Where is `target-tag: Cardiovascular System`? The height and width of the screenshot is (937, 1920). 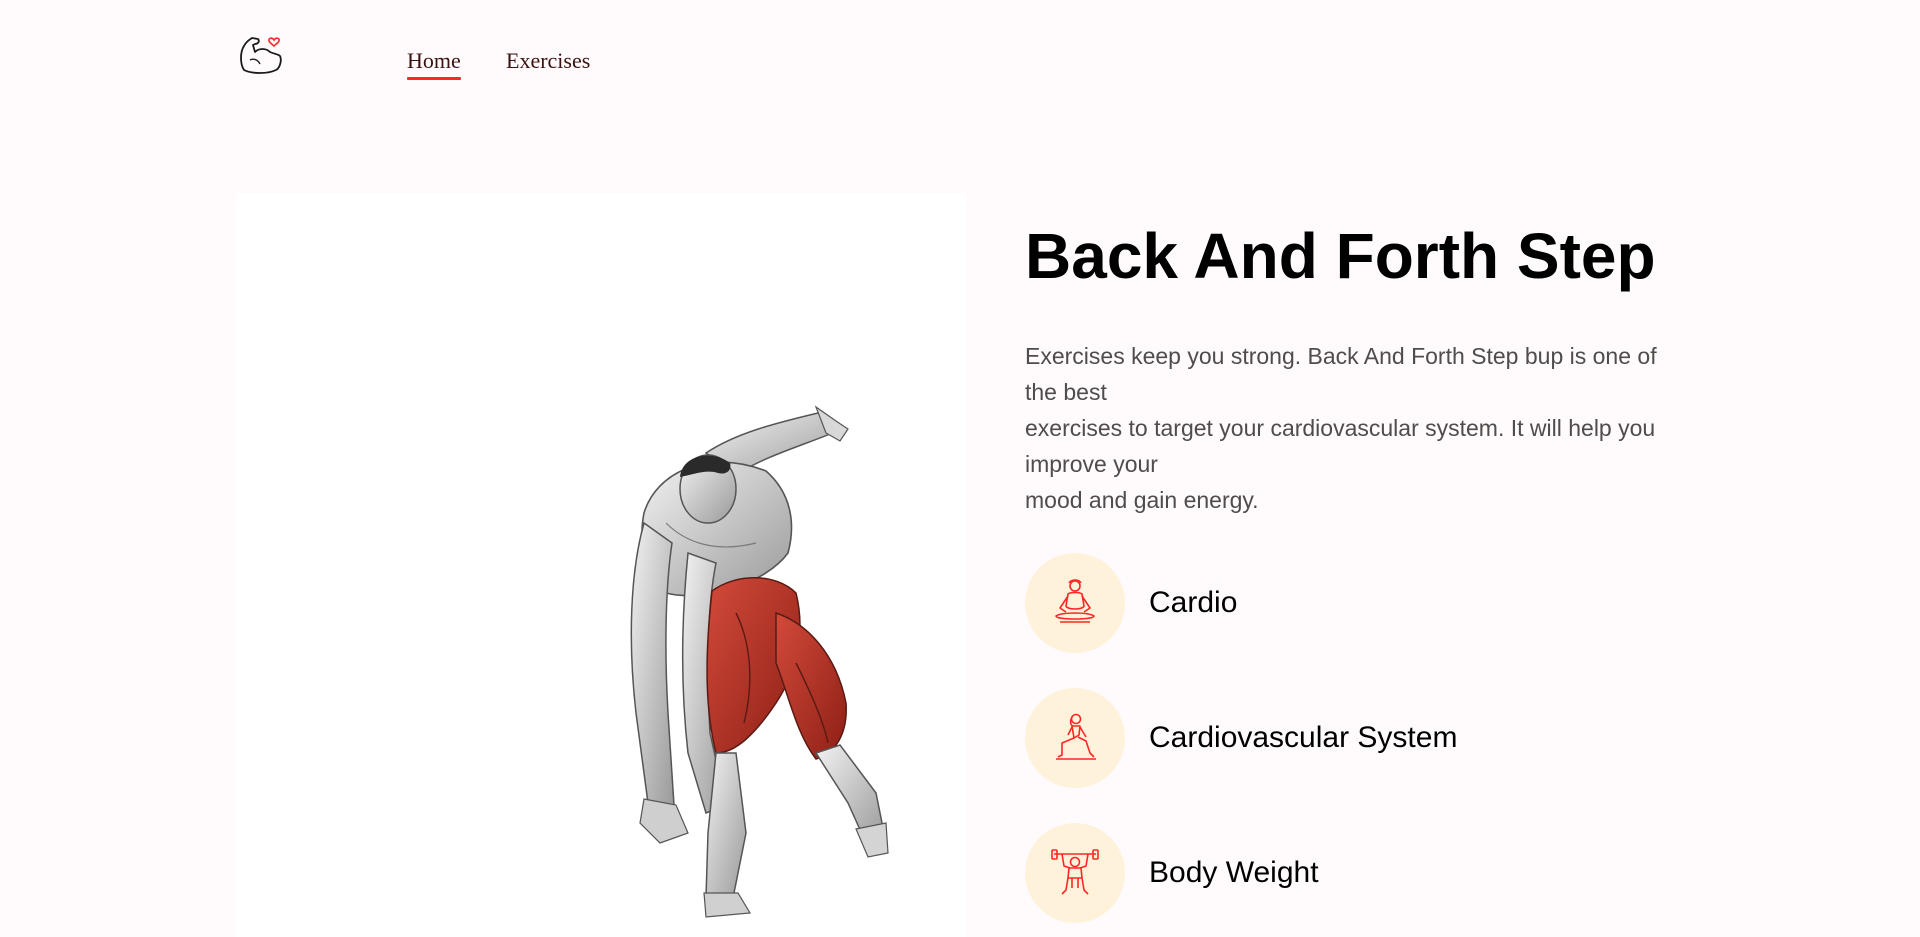 target-tag: Cardiovascular System is located at coordinates (1285, 738).